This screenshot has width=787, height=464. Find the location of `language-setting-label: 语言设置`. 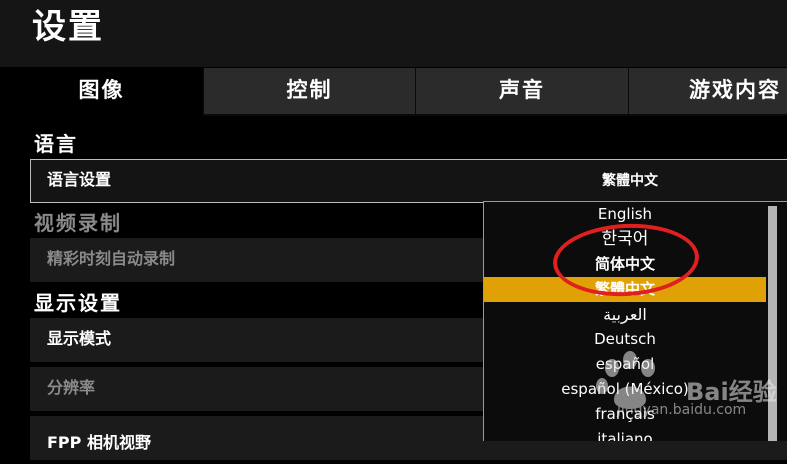

language-setting-label: 语言设置 is located at coordinates (79, 179).